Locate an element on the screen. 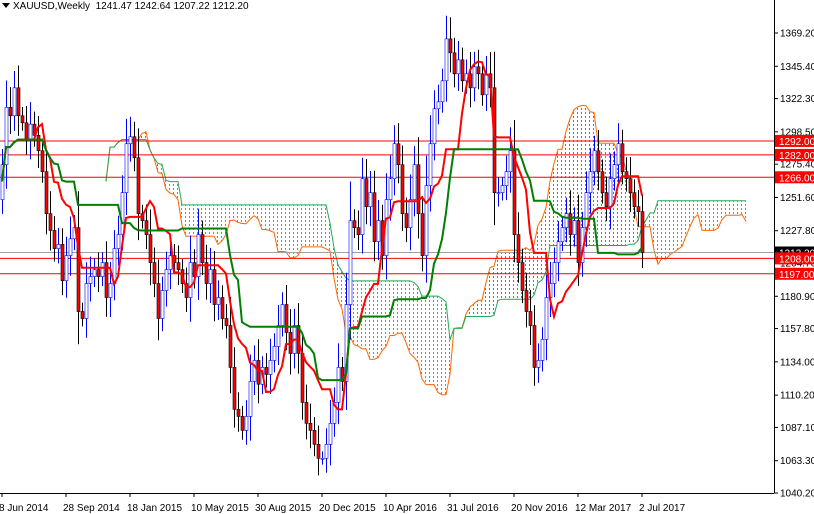 The image size is (814, 514). y-tick-label: 1134.00 is located at coordinates (797, 362).